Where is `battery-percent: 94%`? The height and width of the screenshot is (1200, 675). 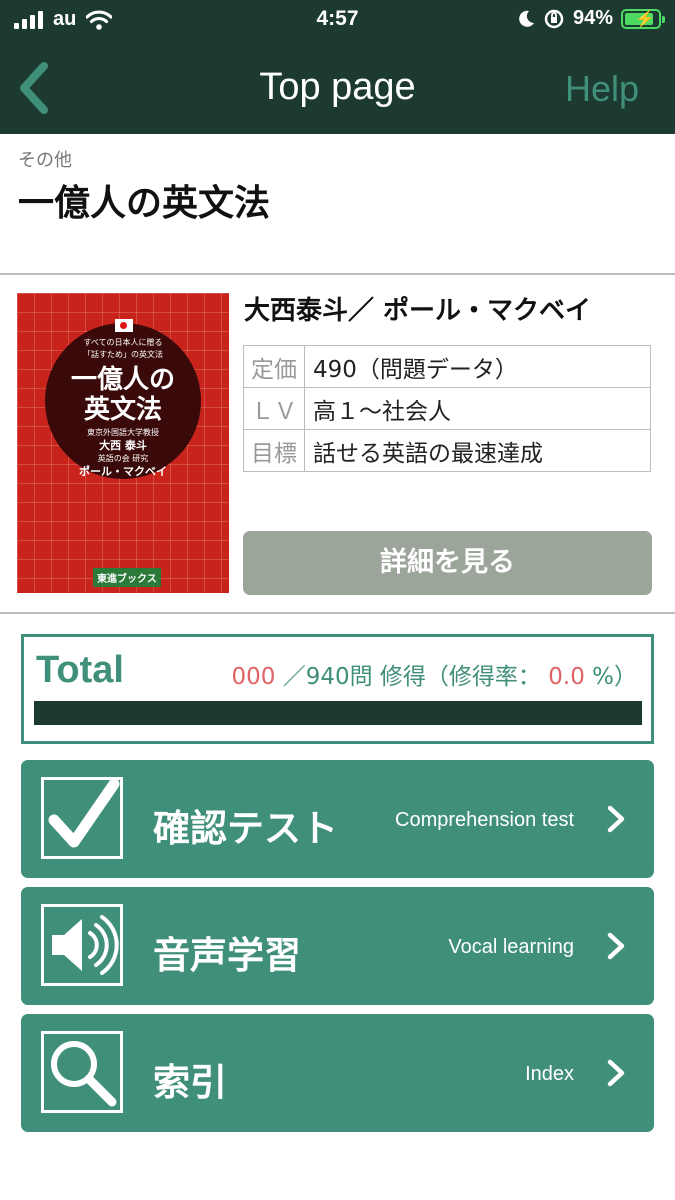 battery-percent: 94% is located at coordinates (592, 18).